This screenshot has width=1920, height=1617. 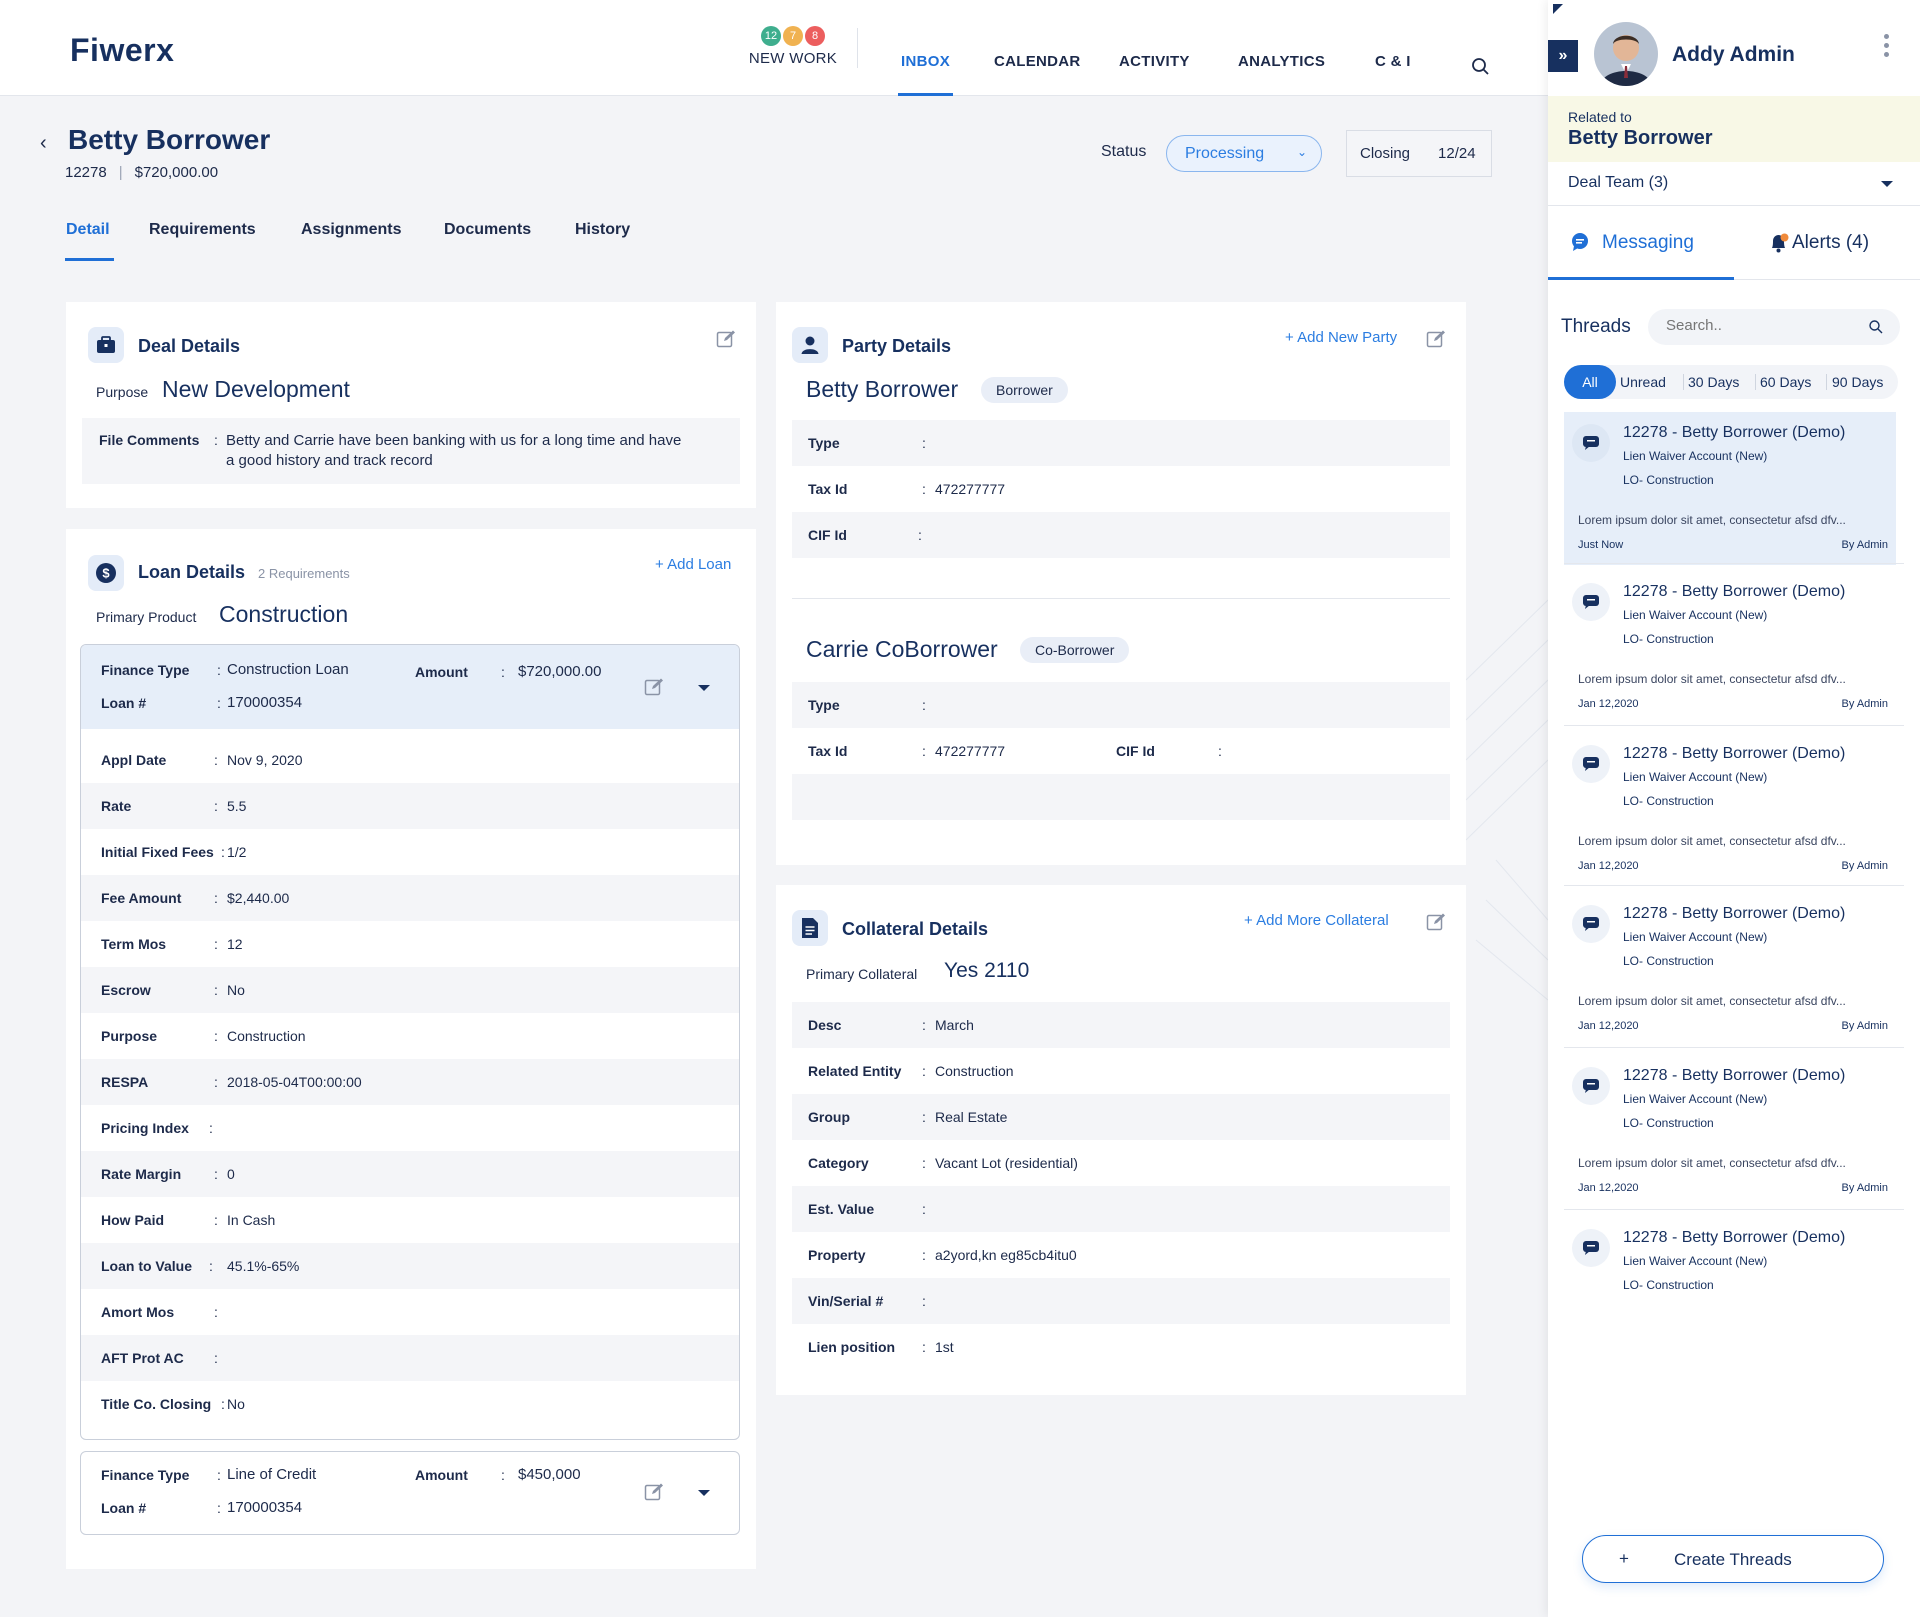 What do you see at coordinates (256, 389) in the screenshot?
I see `purpose-value: New Development` at bounding box center [256, 389].